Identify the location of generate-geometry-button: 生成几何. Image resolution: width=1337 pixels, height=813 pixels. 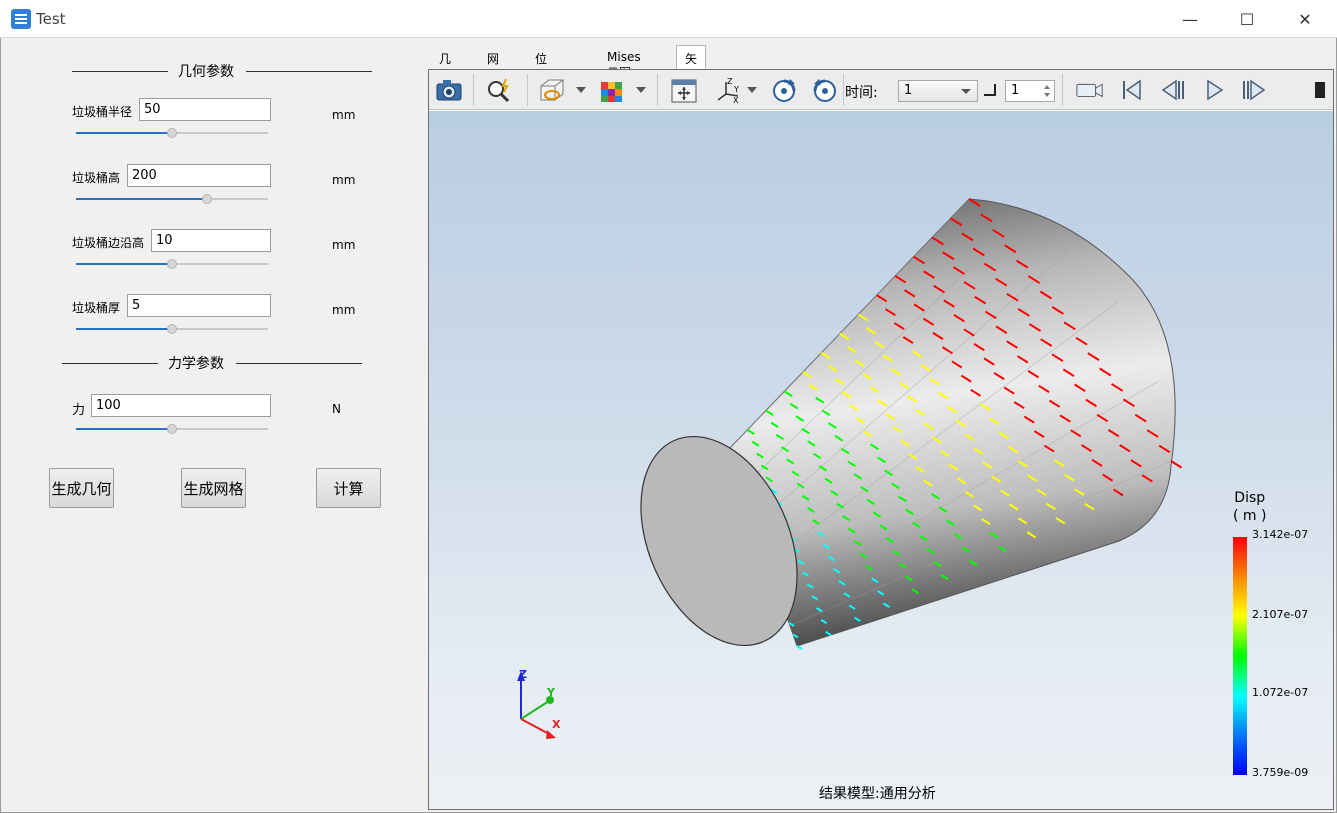
(81, 488).